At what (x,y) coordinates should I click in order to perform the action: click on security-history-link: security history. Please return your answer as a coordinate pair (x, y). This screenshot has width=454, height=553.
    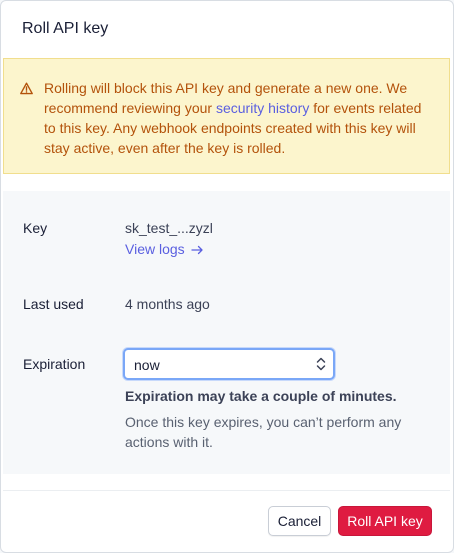
    Looking at the image, I should click on (262, 108).